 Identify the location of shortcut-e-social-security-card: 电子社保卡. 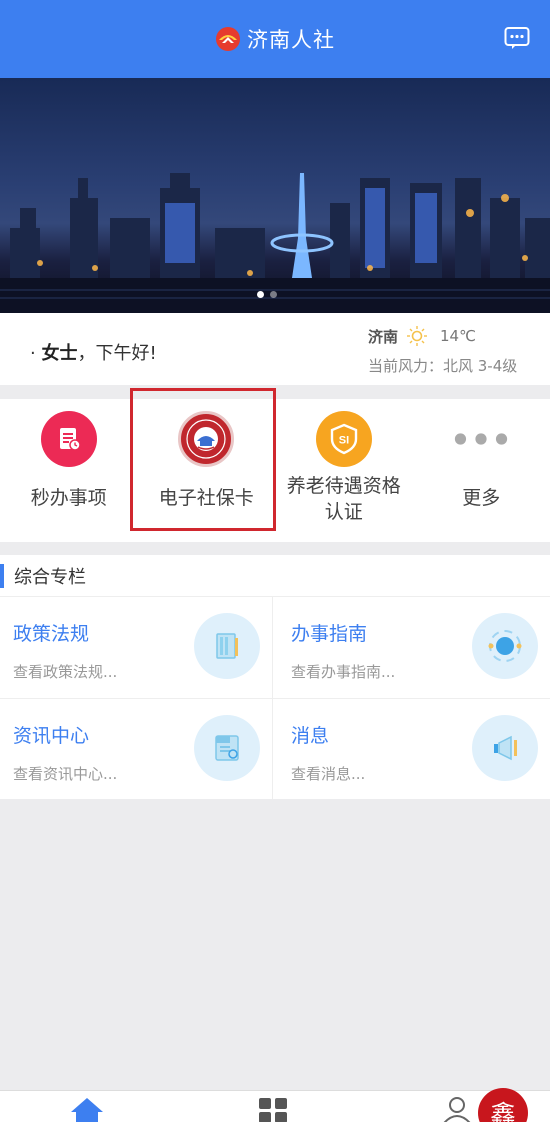
(207, 470).